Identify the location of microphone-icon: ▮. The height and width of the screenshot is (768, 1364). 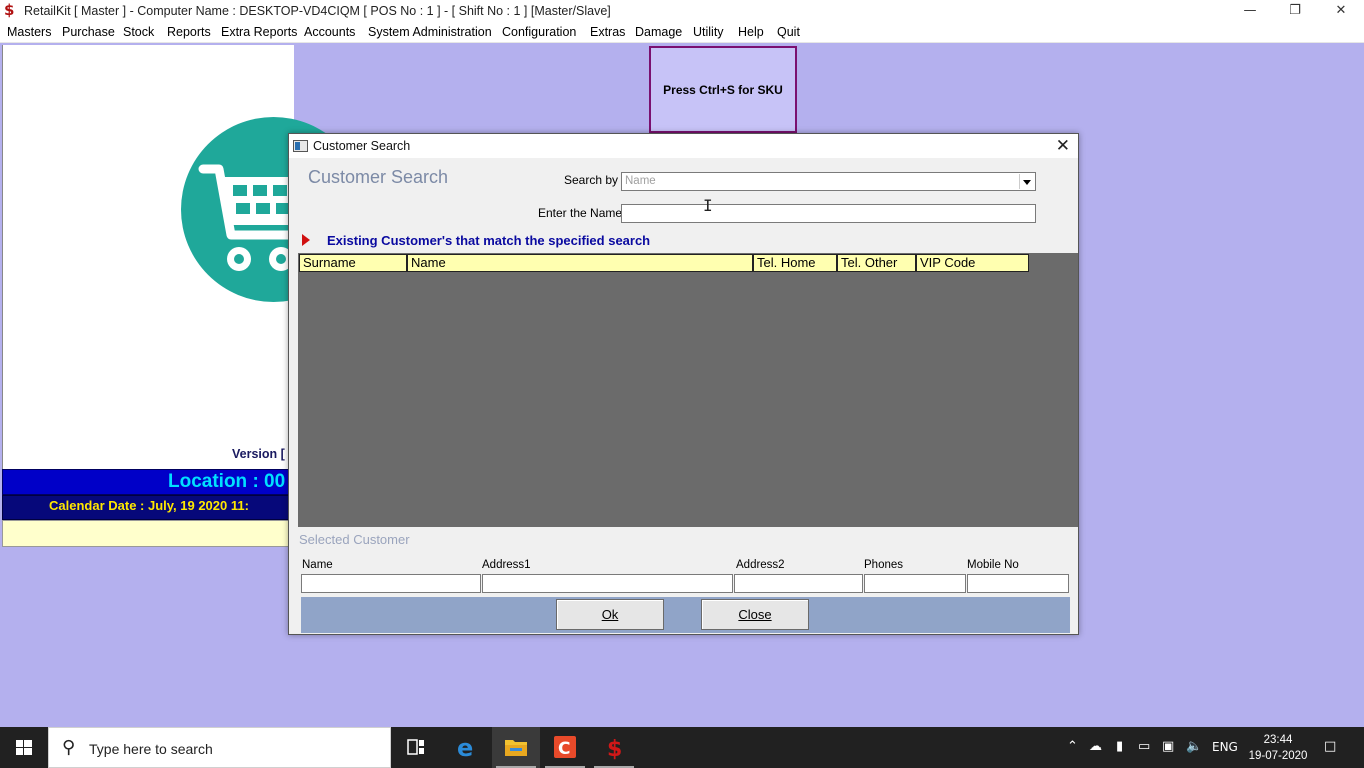
(1119, 746).